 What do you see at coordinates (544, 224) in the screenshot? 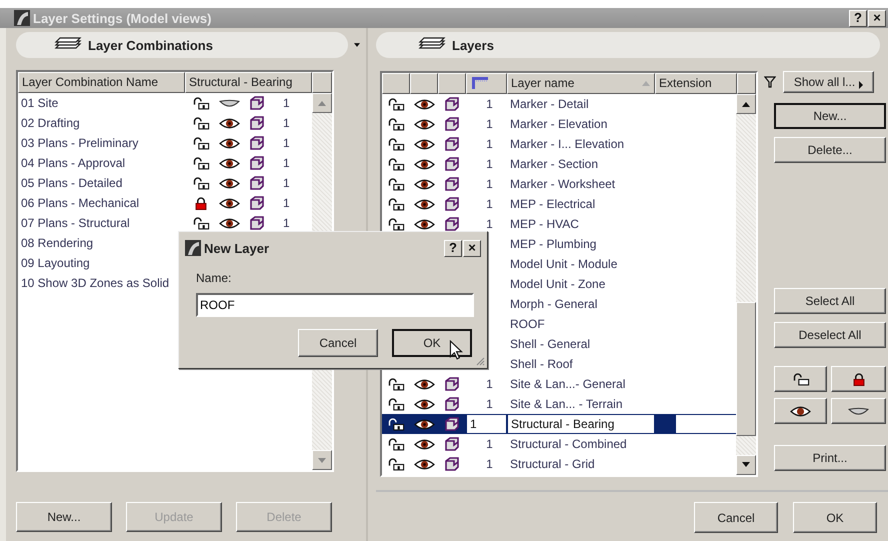
I see `table-cell-text: MEP - HVAC` at bounding box center [544, 224].